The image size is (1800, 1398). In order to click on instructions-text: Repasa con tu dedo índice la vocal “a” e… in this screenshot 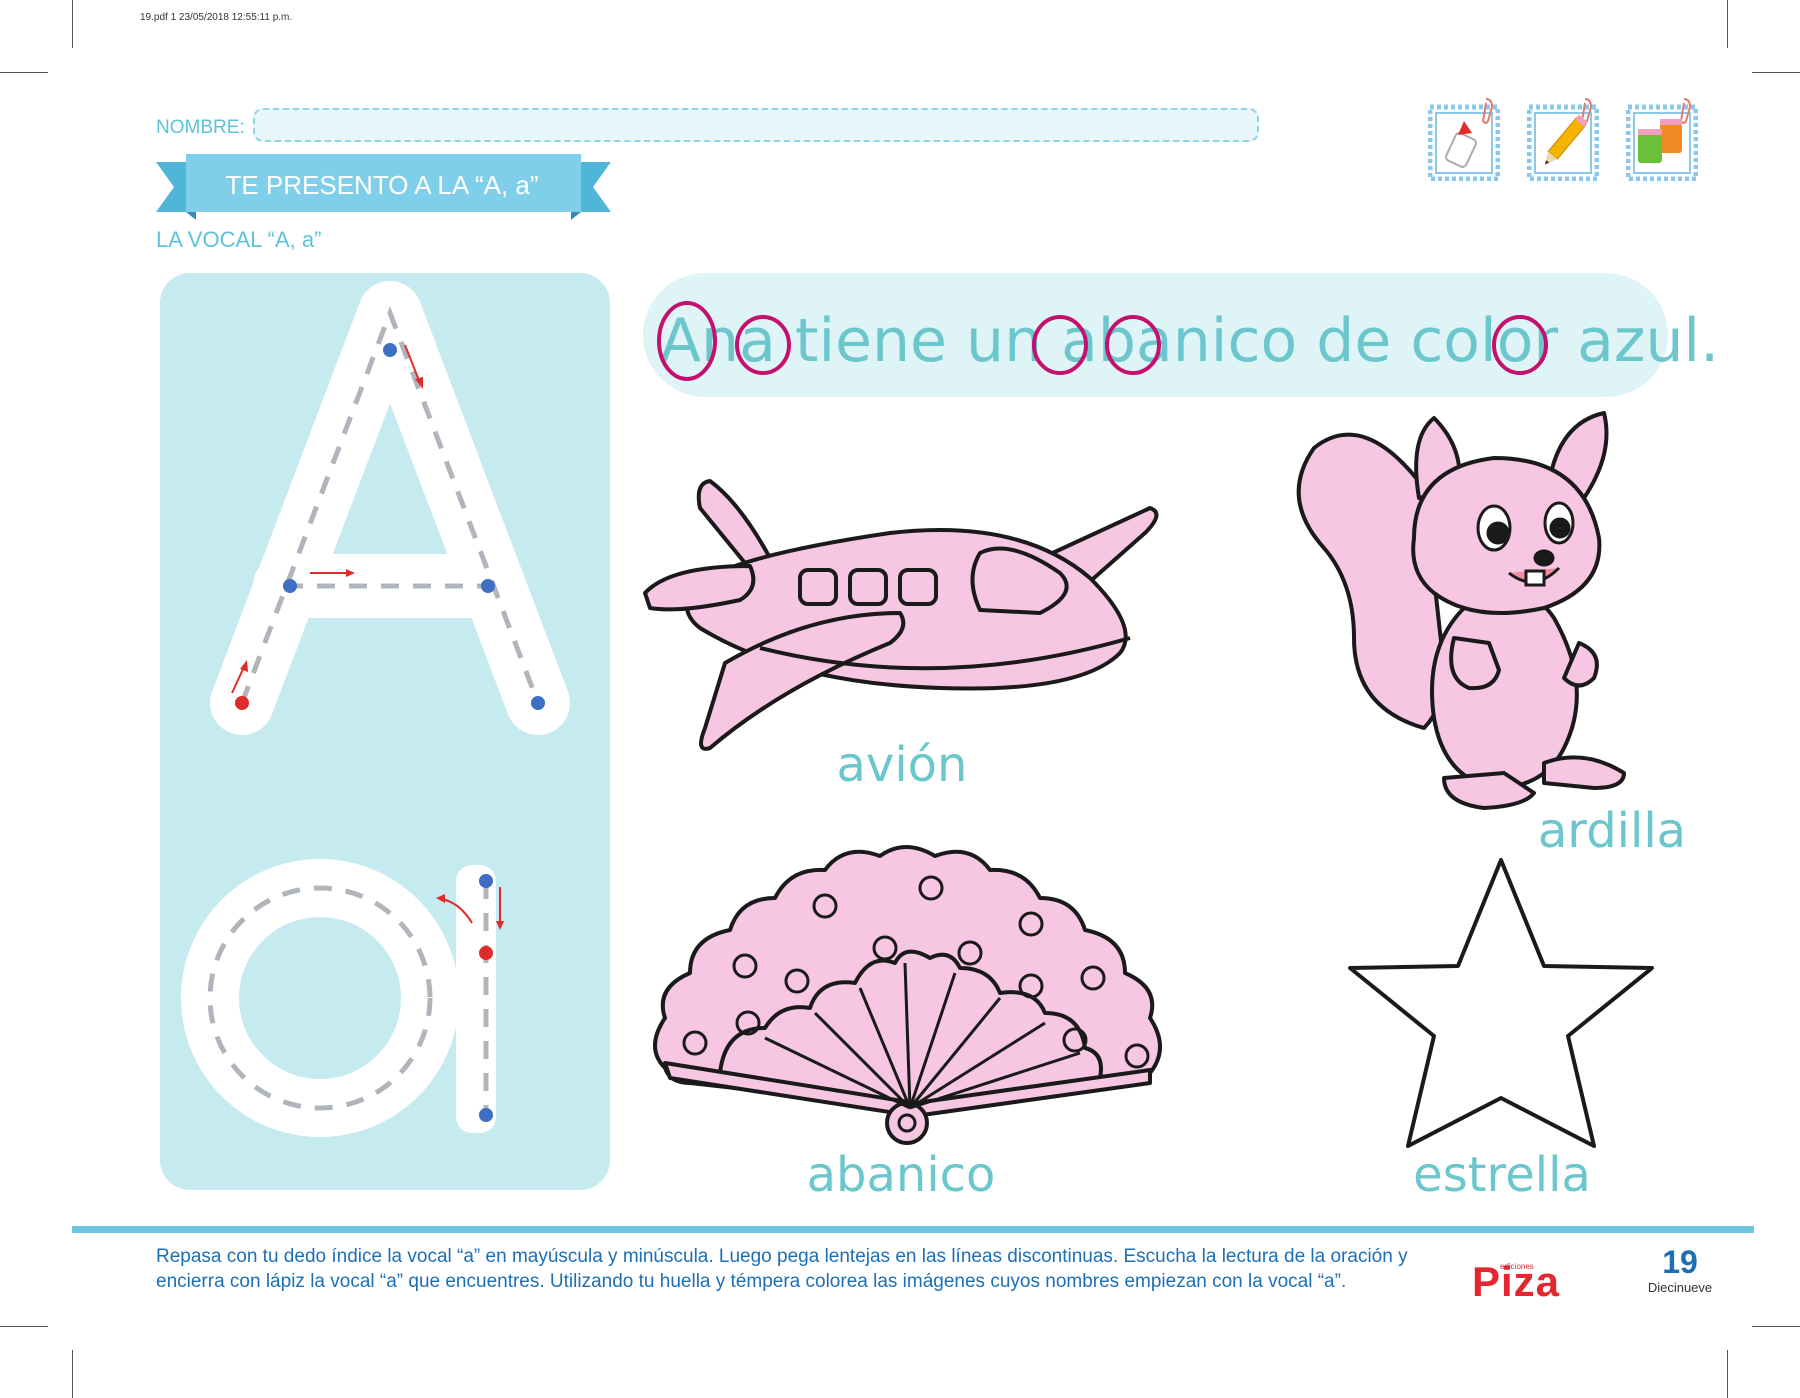, I will do `click(782, 1269)`.